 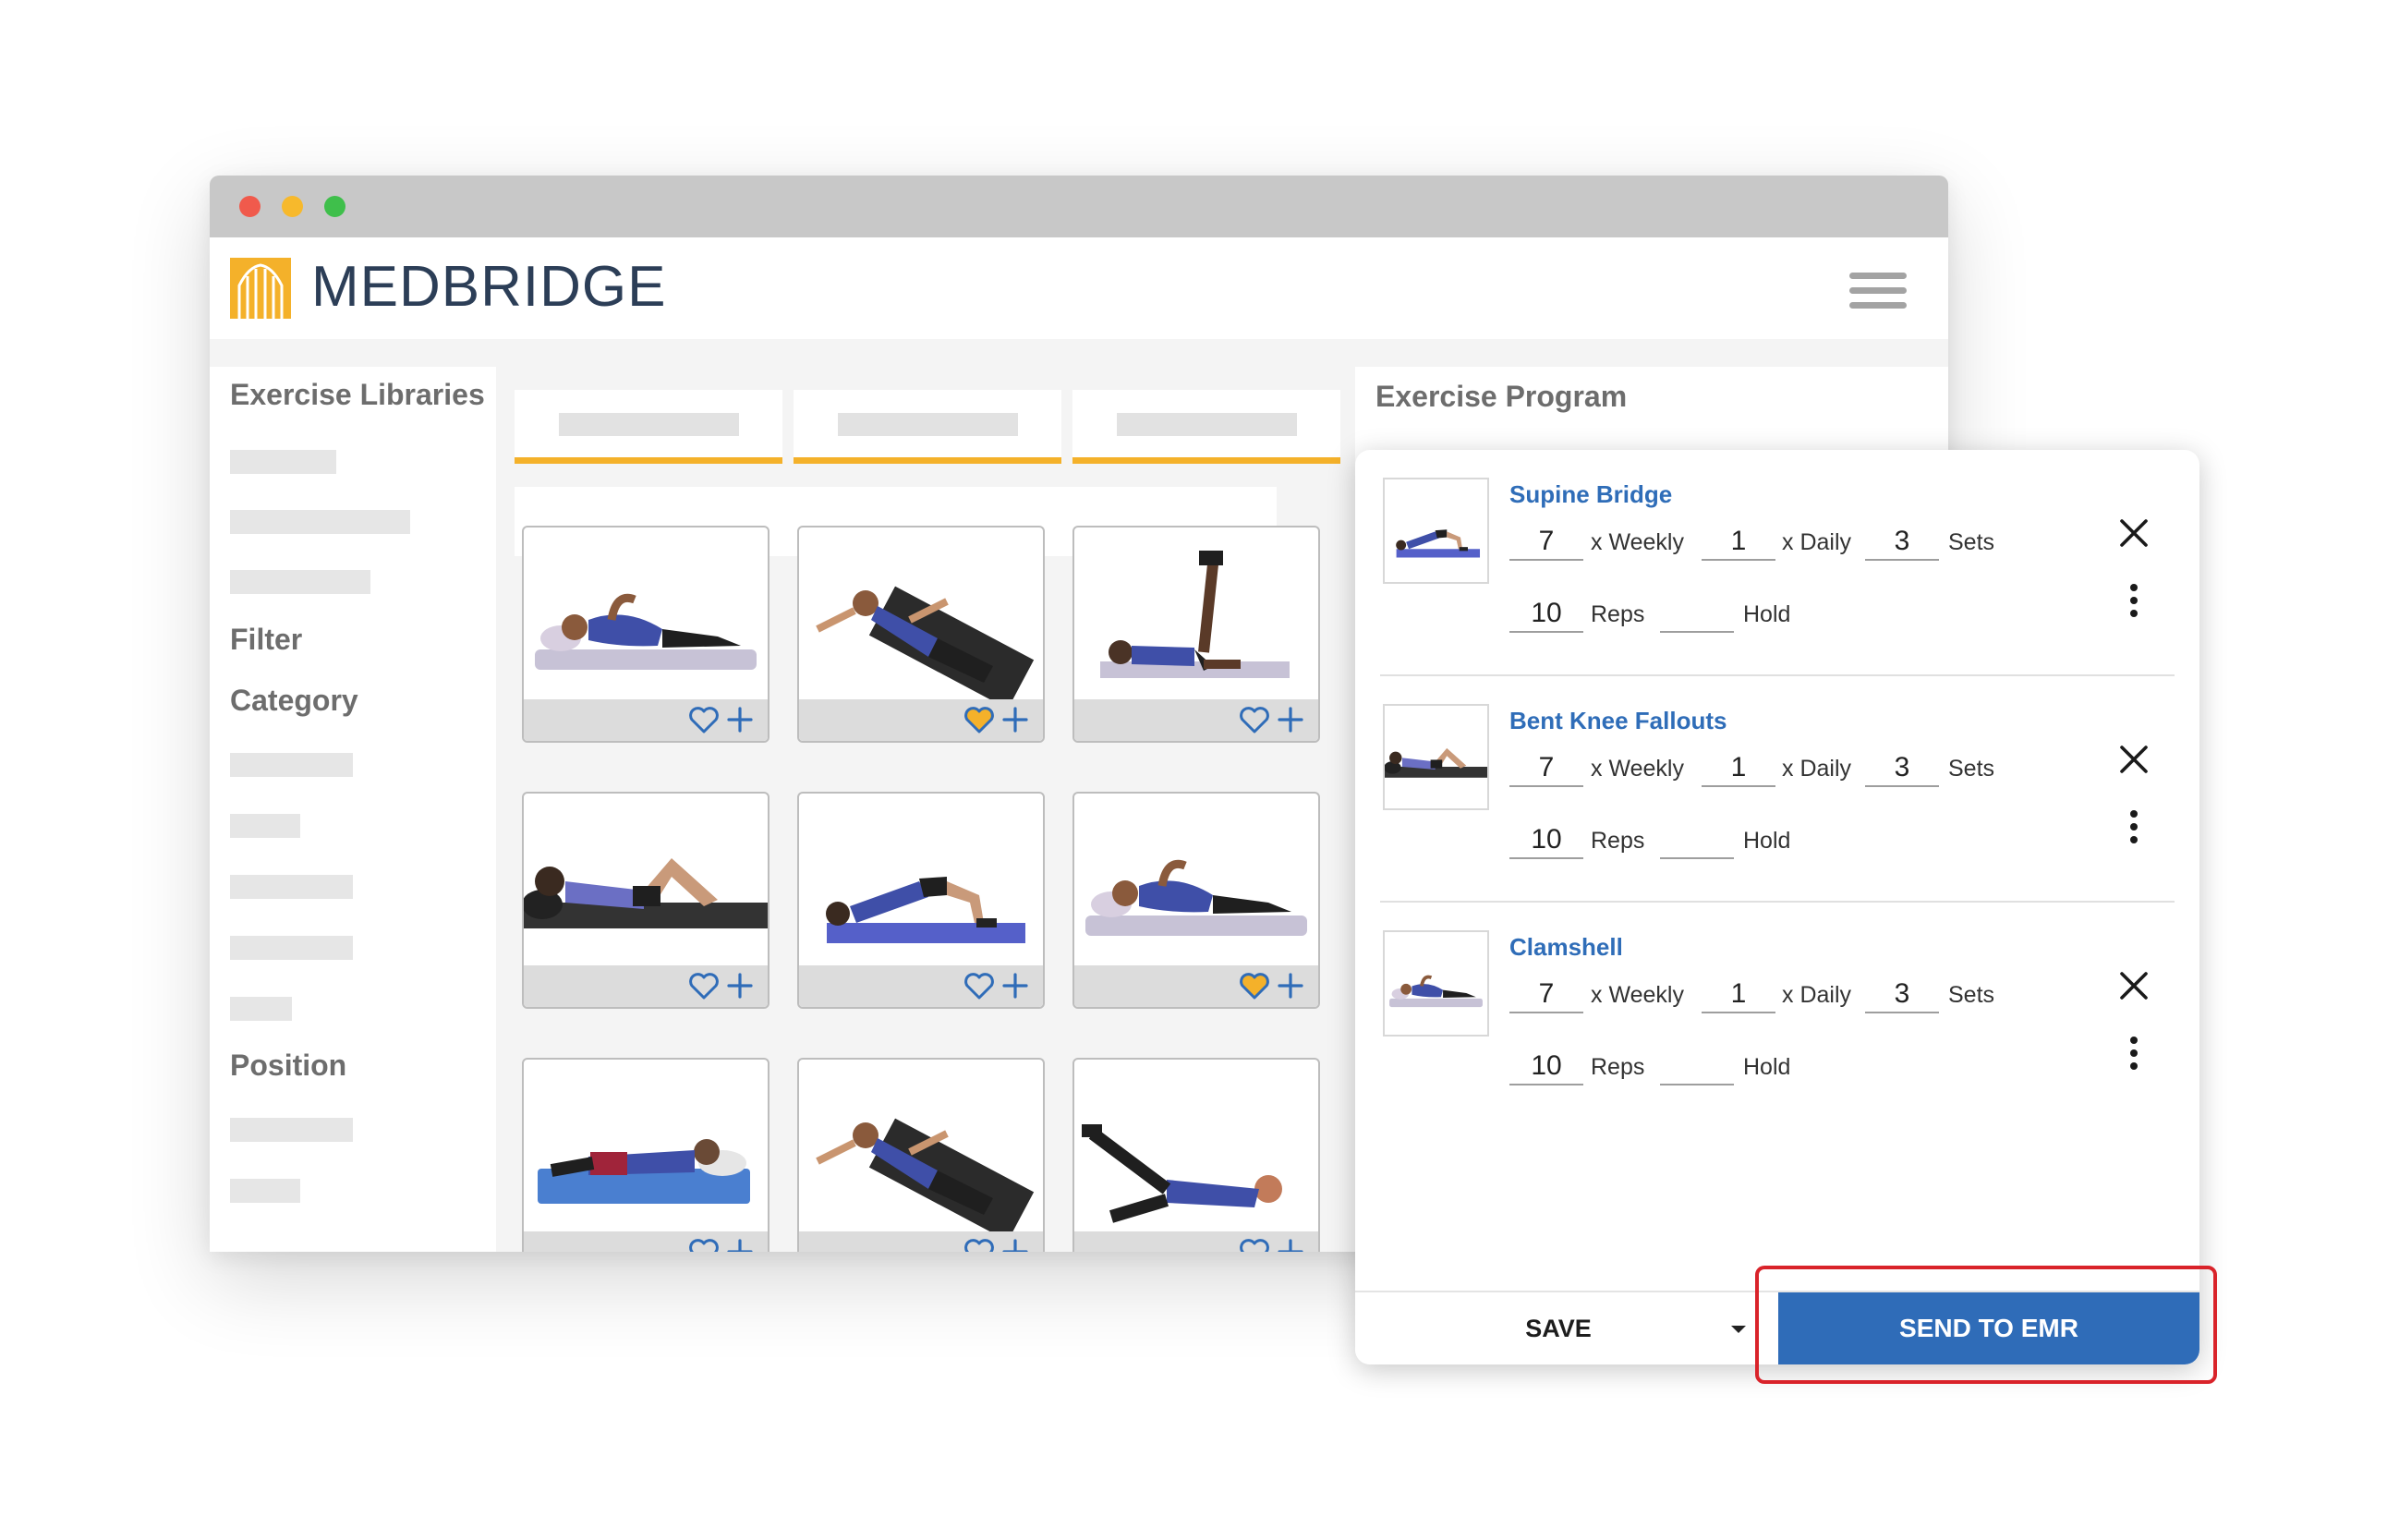 What do you see at coordinates (260, 288) in the screenshot?
I see `medbridge-logo-icon` at bounding box center [260, 288].